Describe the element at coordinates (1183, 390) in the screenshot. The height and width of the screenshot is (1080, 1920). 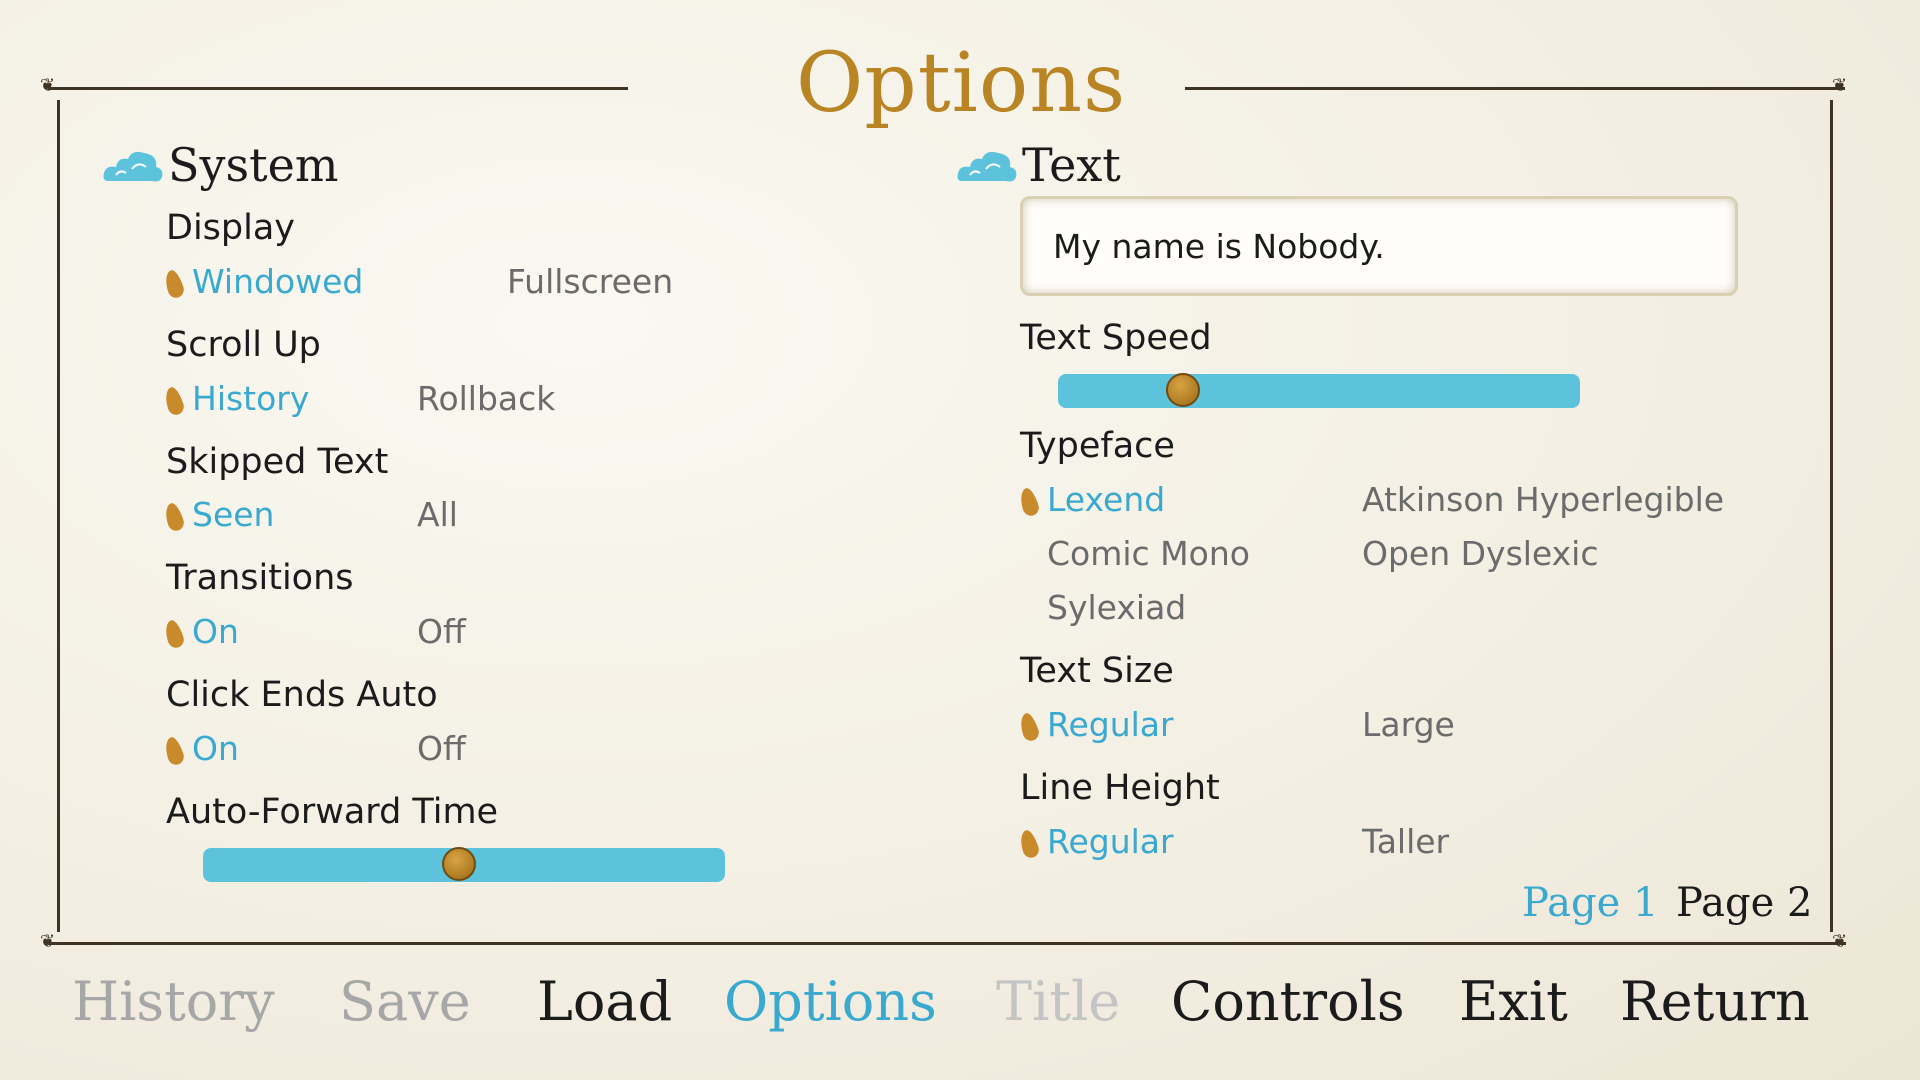
I see `text-speed-slider-knob` at that location.